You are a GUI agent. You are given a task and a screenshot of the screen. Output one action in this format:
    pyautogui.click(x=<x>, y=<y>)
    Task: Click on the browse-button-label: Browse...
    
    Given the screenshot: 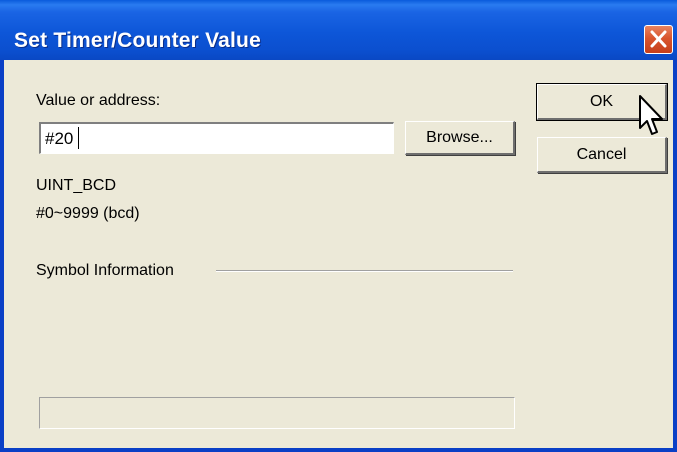 What is the action you would take?
    pyautogui.click(x=459, y=137)
    